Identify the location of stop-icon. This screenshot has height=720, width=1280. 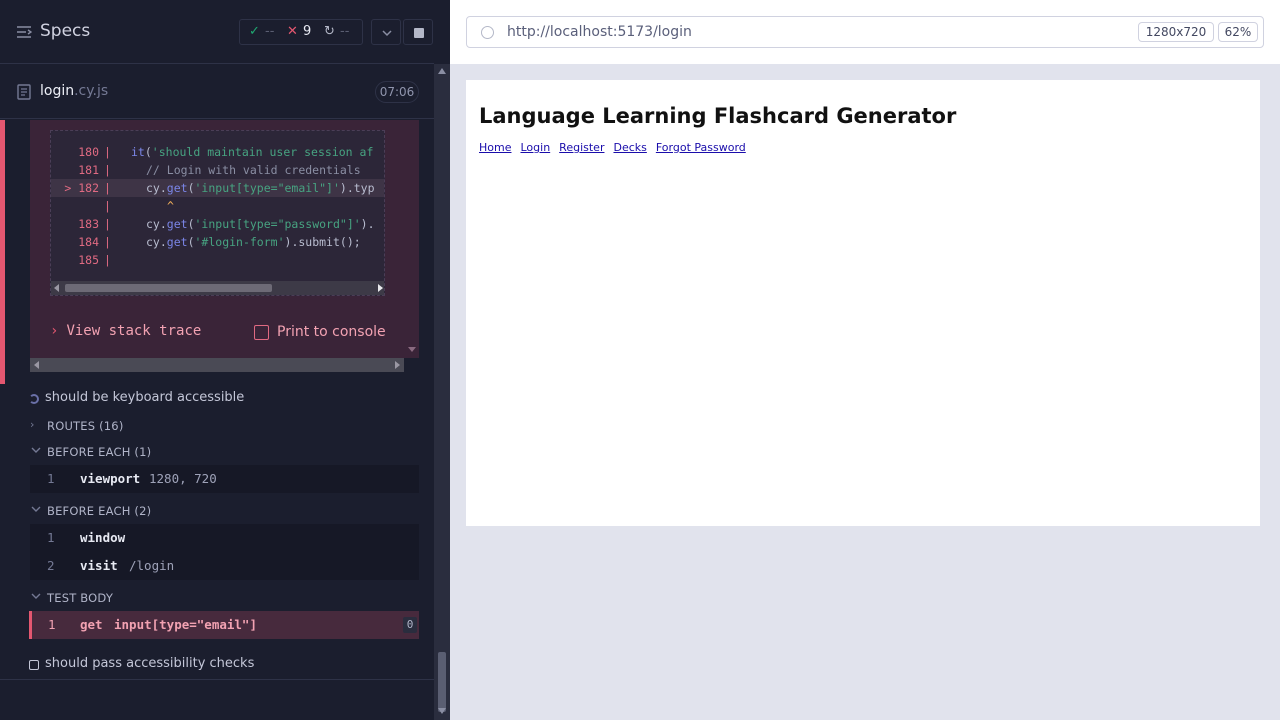
(419, 33).